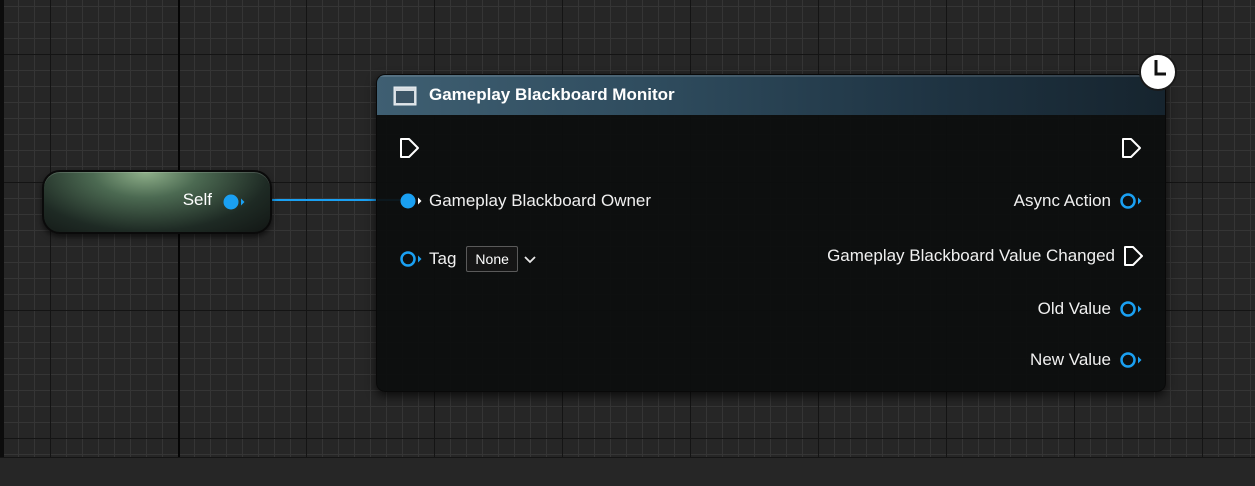 This screenshot has width=1255, height=486. I want to click on old-value-output-row: Old Value, so click(1091, 309).